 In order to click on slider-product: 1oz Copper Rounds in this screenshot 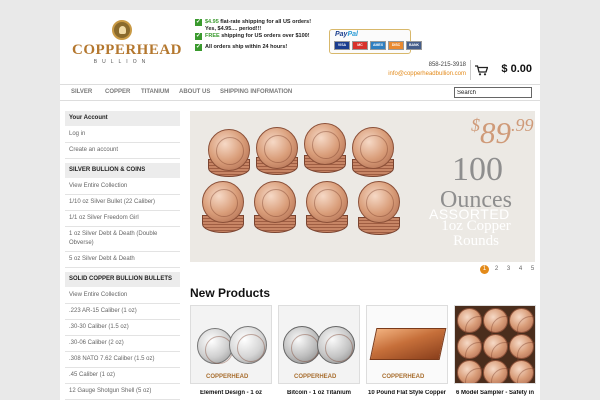, I will do `click(475, 234)`.